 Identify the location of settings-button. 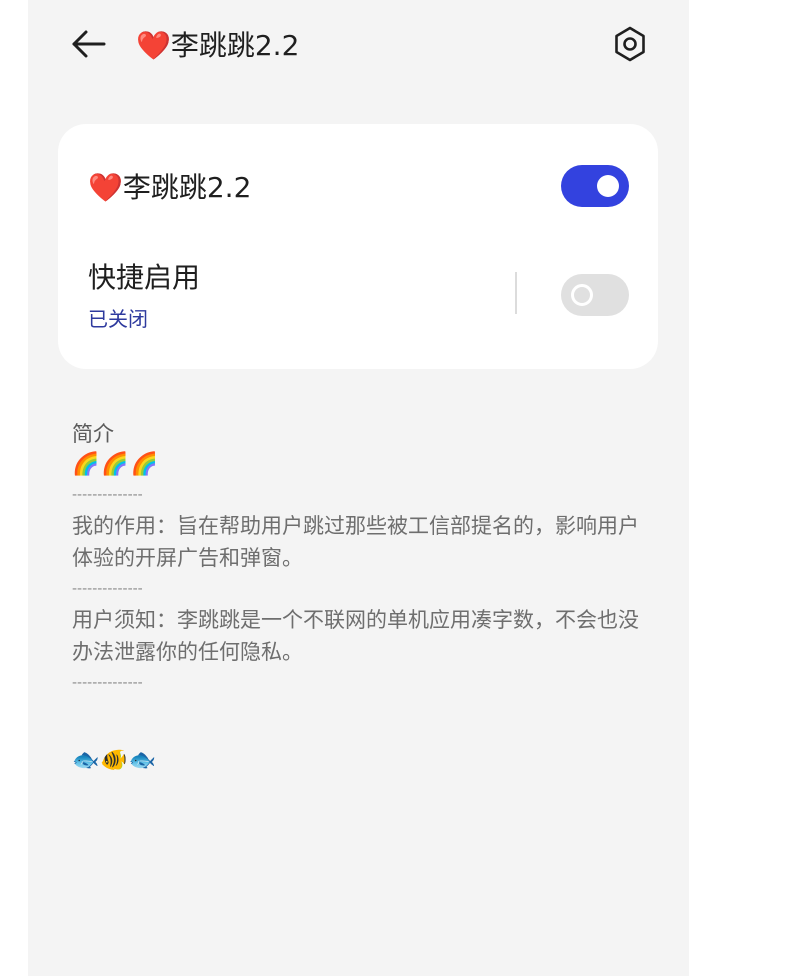
(630, 44).